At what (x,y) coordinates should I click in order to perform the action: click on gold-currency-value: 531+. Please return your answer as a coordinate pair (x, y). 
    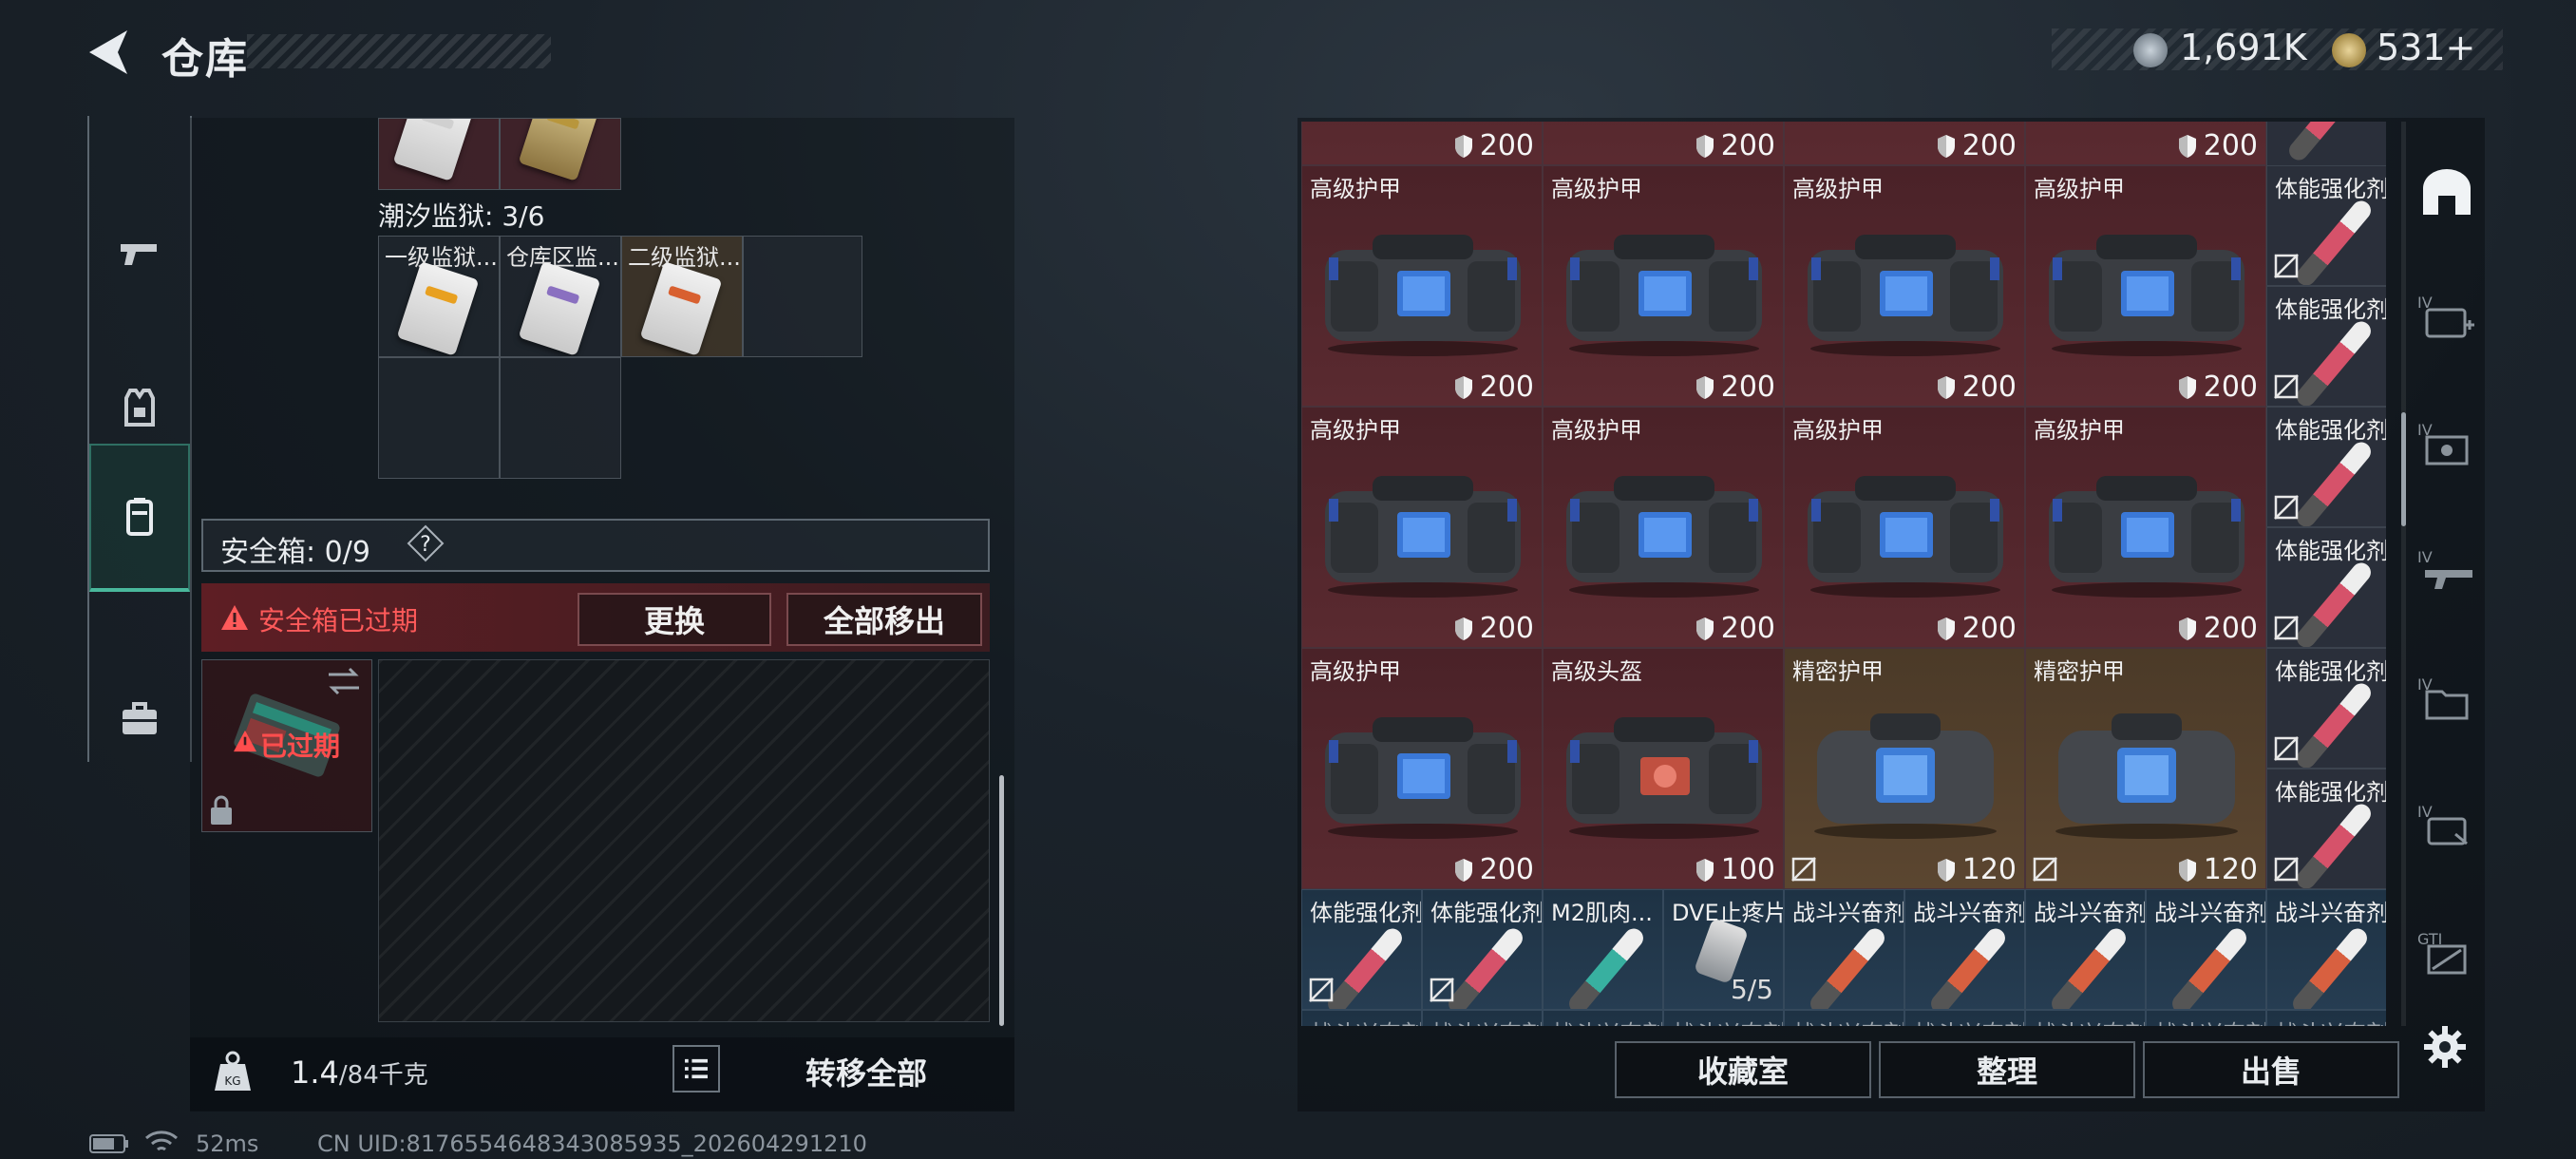
    Looking at the image, I should click on (2426, 47).